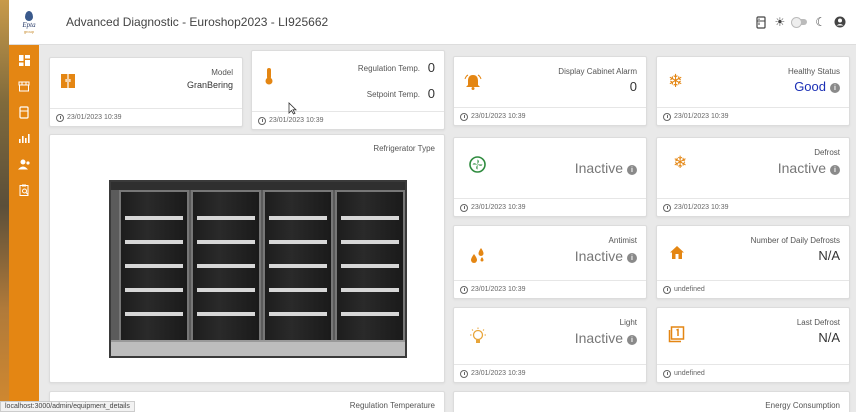 The width and height of the screenshot is (856, 412). Describe the element at coordinates (146, 117) in the screenshot. I see `model-footer: 23/01/2023 10:39` at that location.